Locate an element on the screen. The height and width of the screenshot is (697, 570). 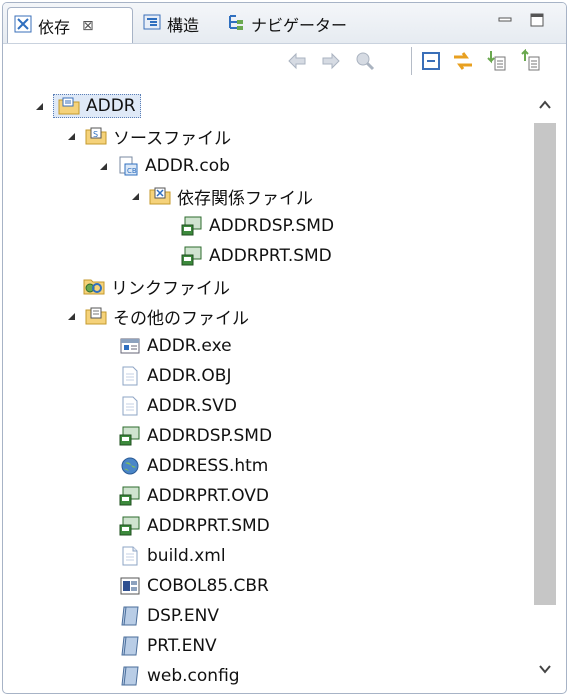
svg-text: S is located at coordinates (95, 134).